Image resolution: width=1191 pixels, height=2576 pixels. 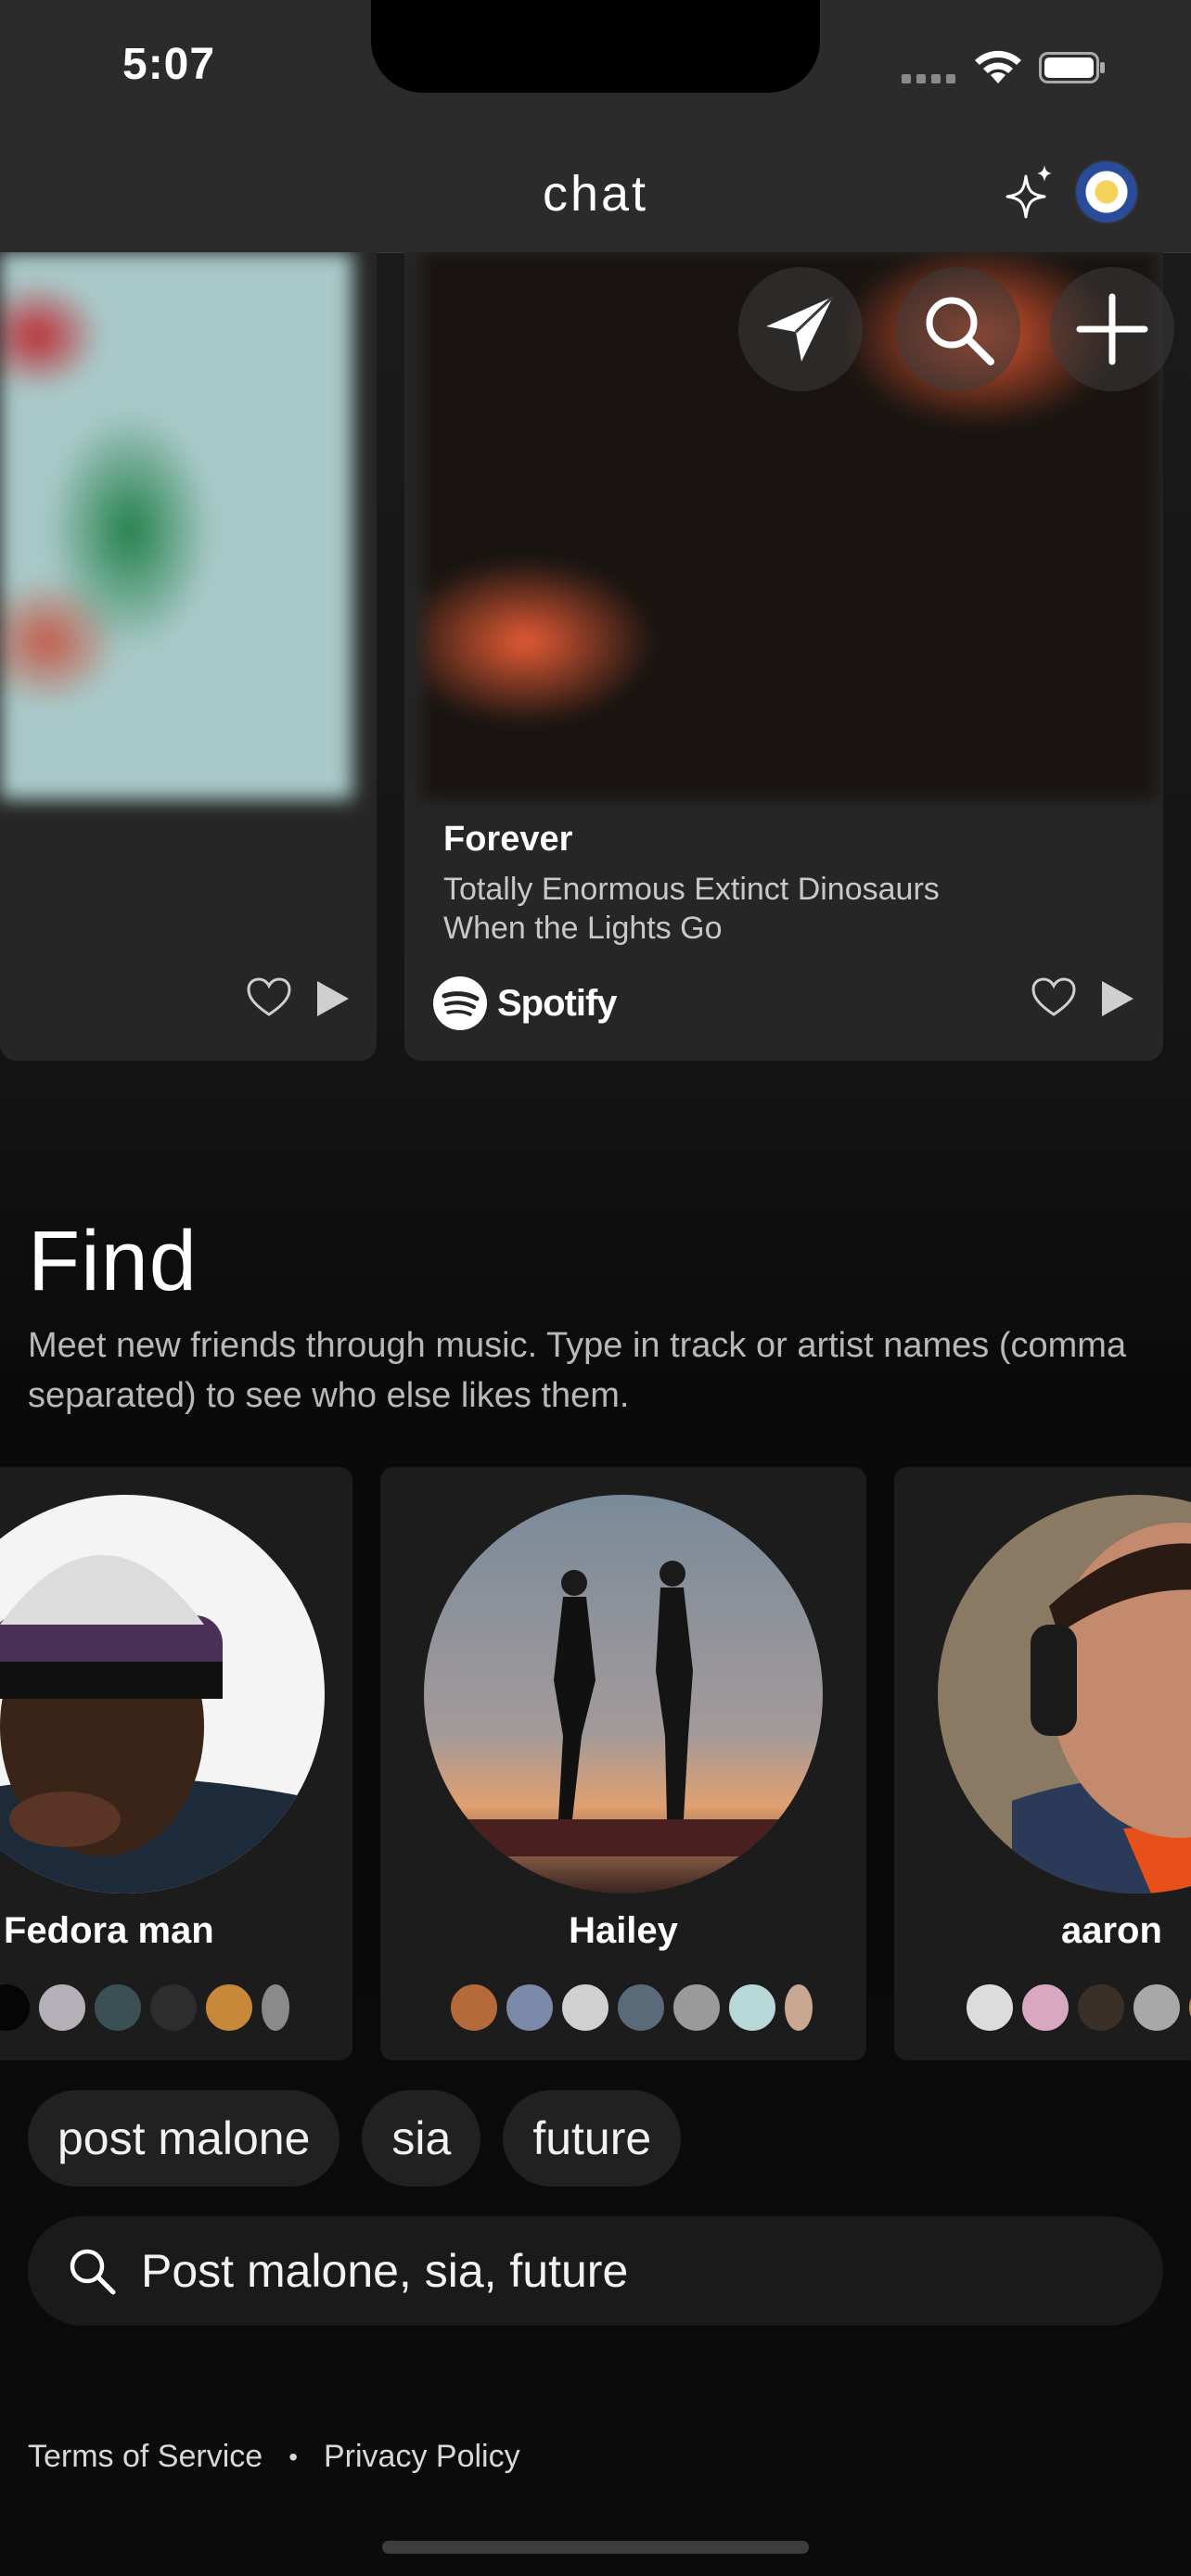 I want to click on spotify-icon, so click(x=460, y=1003).